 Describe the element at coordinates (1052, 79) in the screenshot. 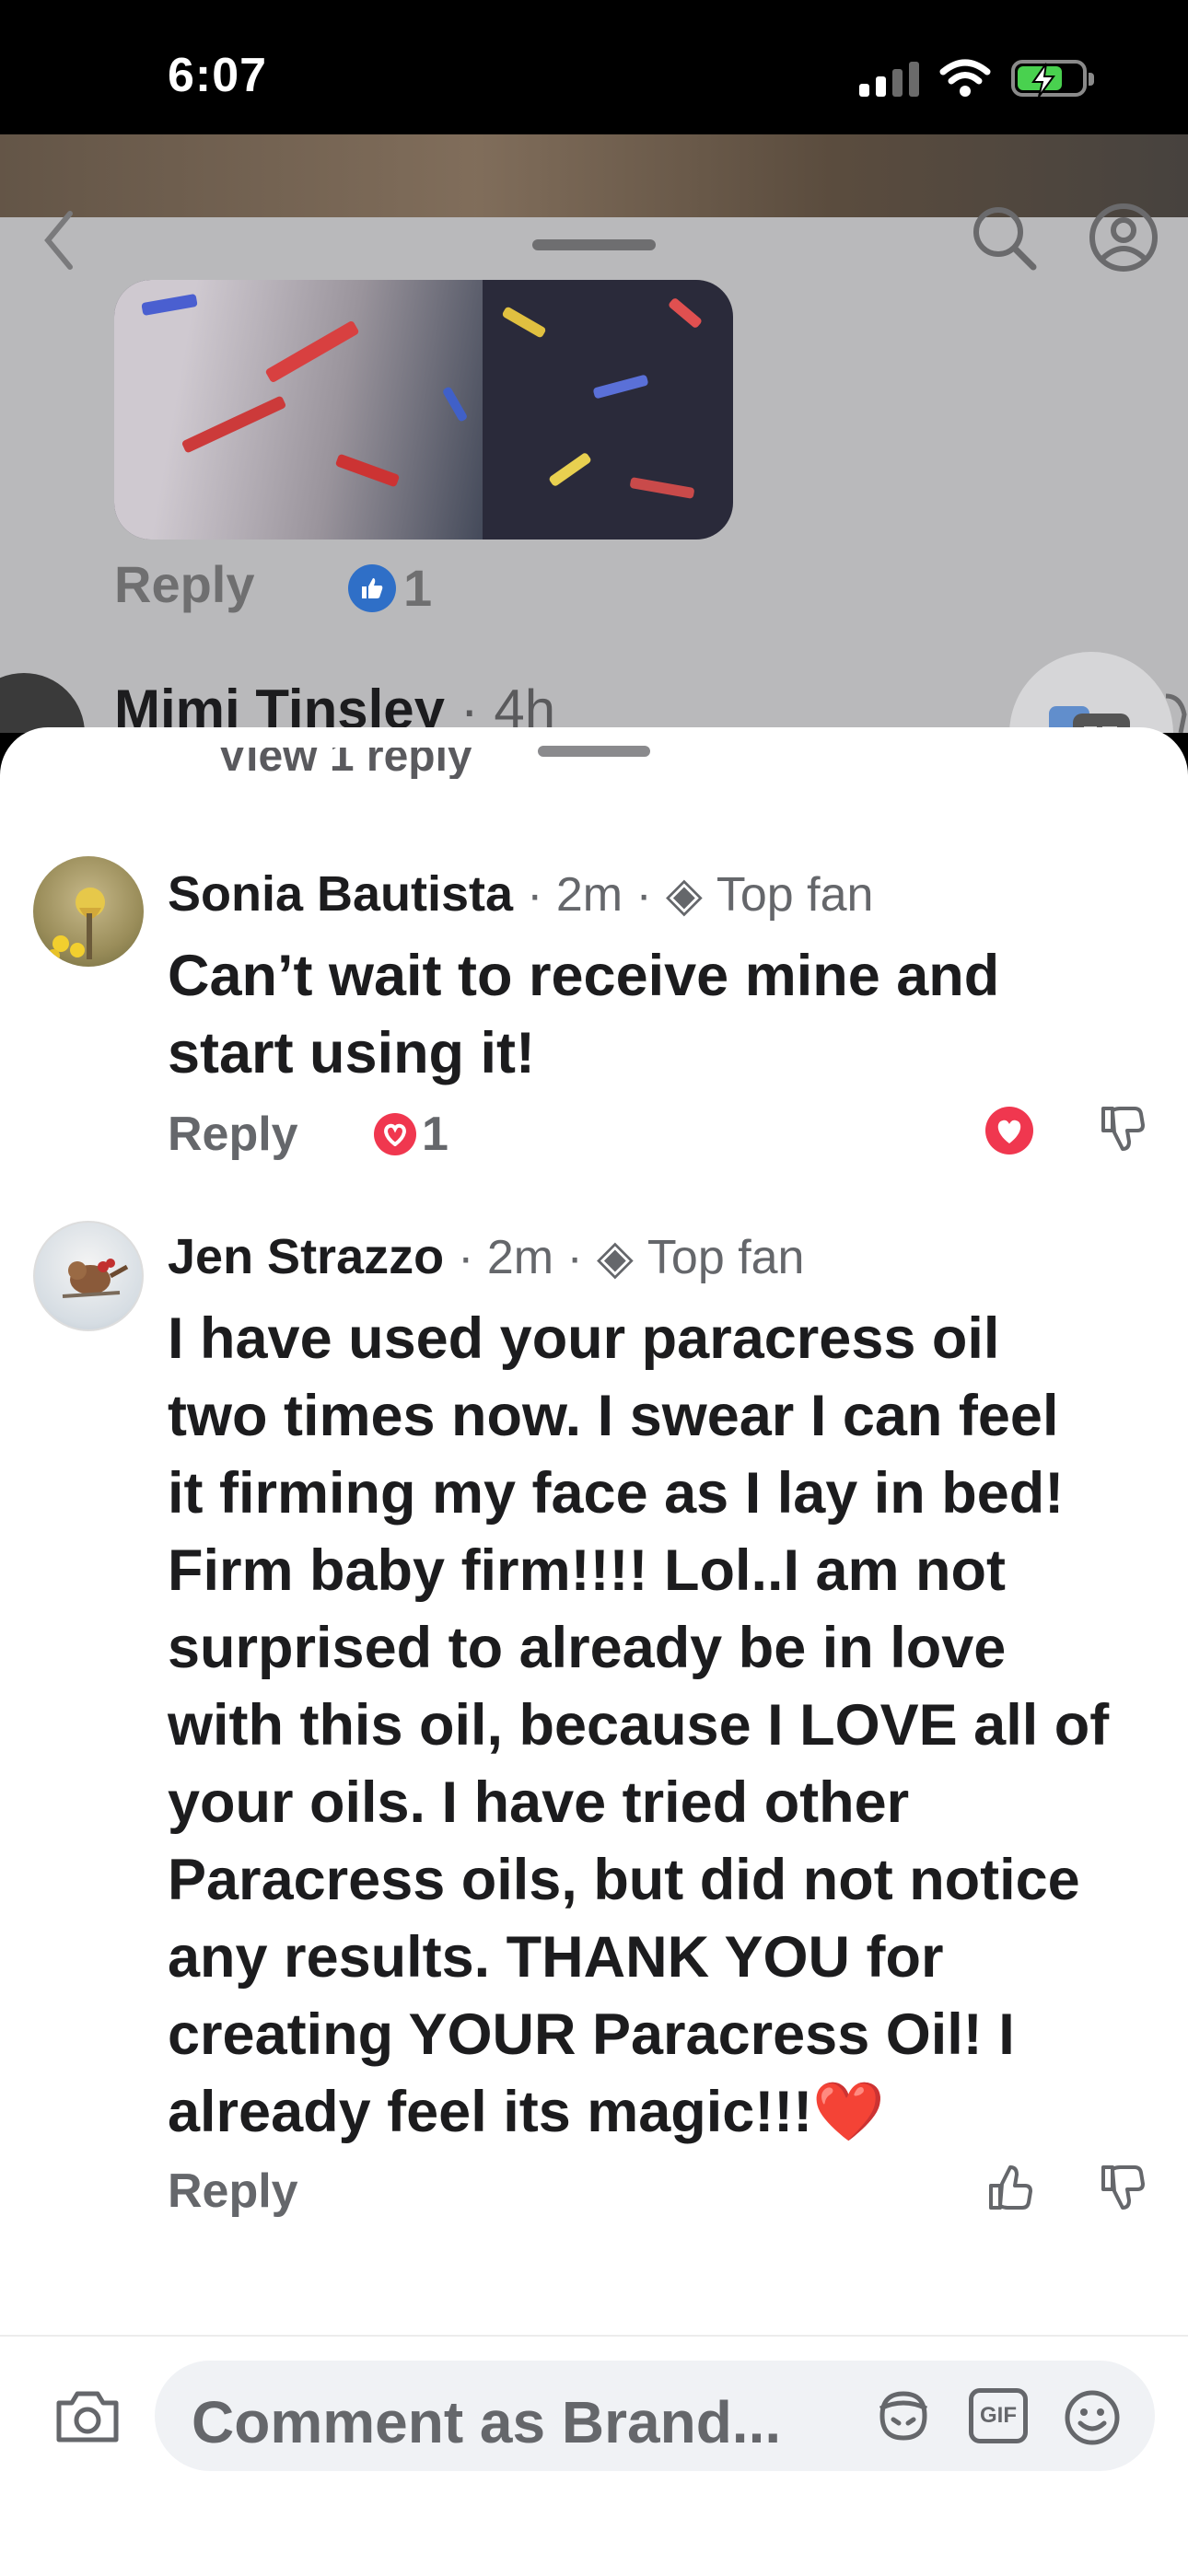

I see `battery-icon` at that location.